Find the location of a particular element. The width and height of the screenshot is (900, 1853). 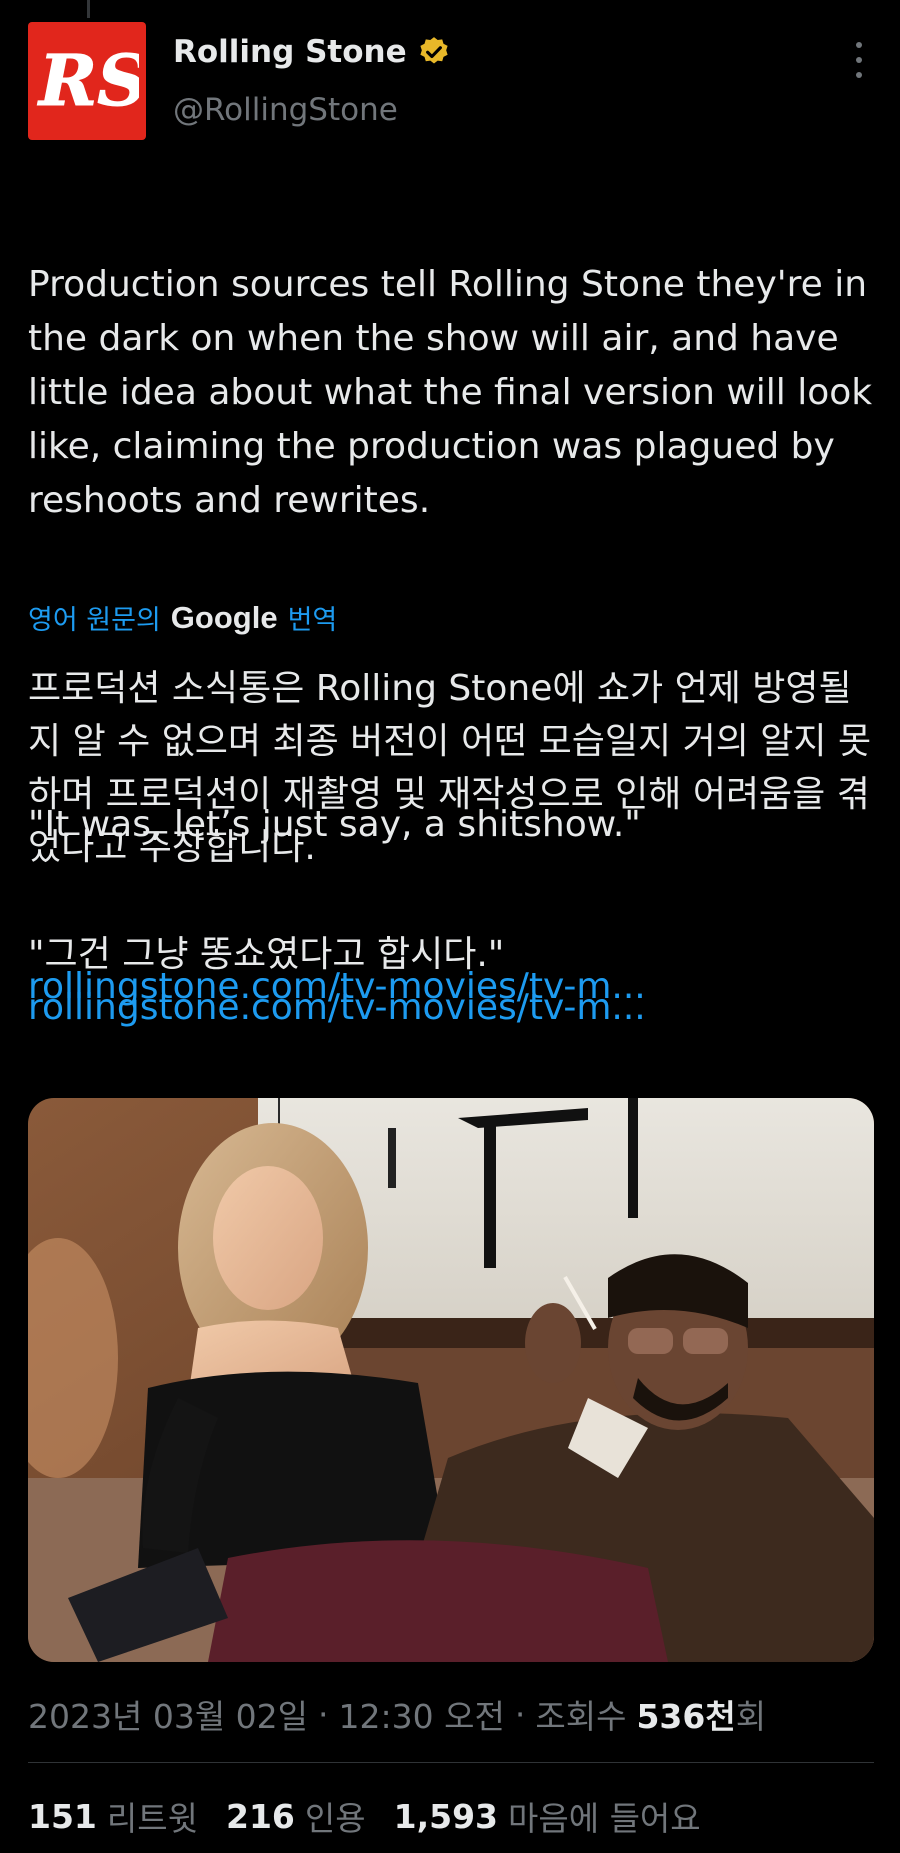

translation-attribution: 영어 원문의 Google 번역 is located at coordinates (182, 617).